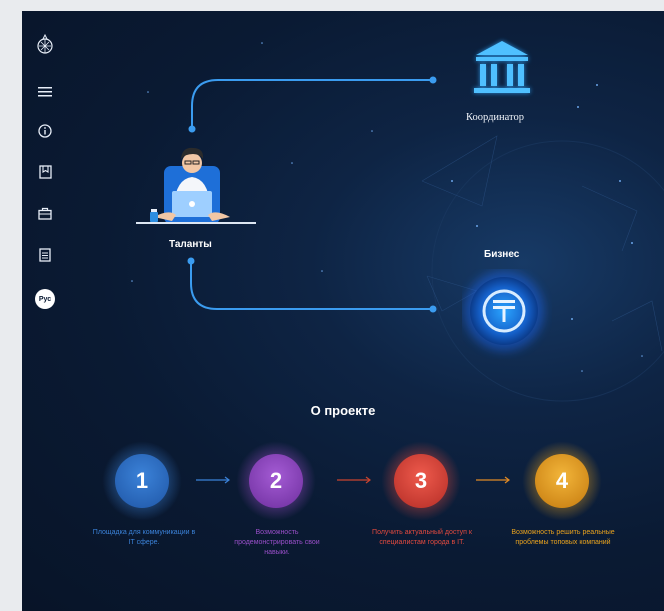  I want to click on coordinator-label: Координатор, so click(495, 117).